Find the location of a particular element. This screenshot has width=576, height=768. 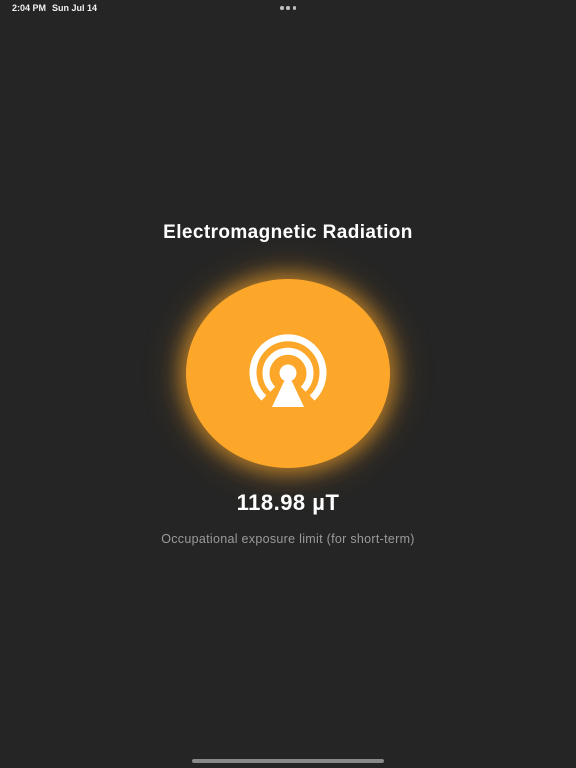

status-date: Sun Jul 14 is located at coordinates (75, 8).